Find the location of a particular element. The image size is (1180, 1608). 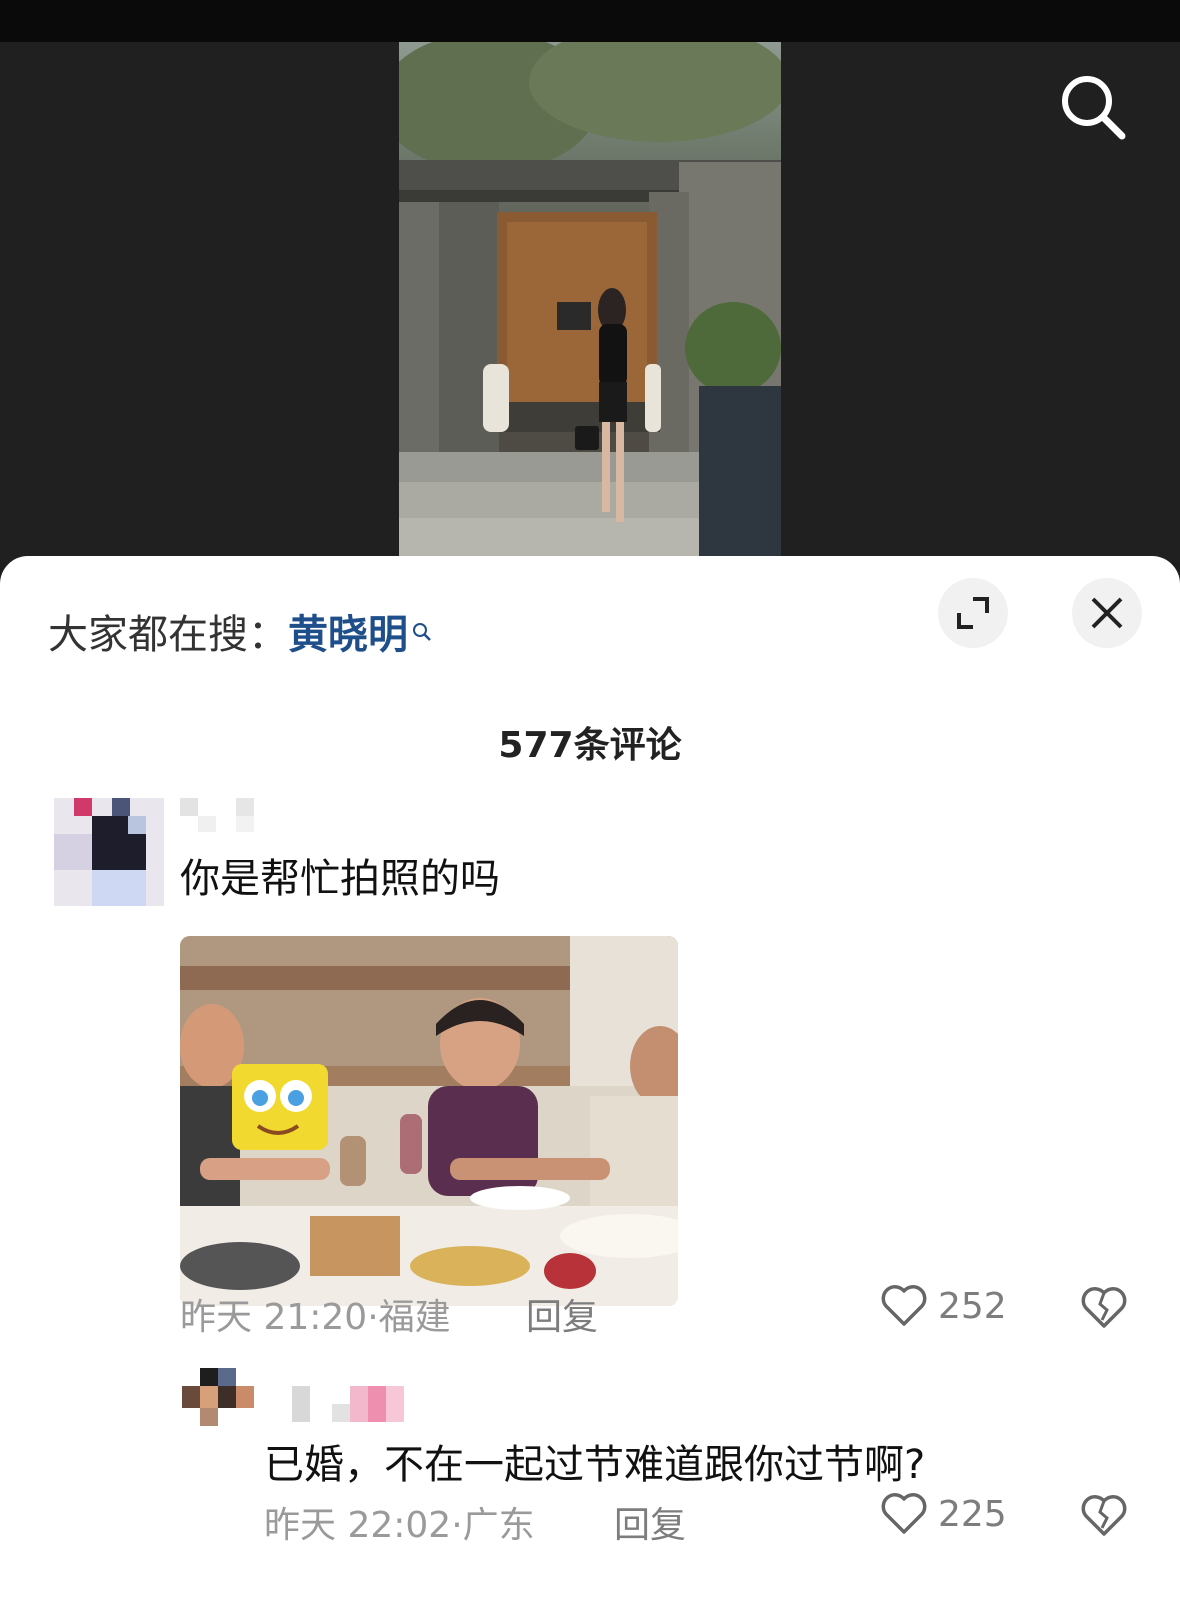

comment-meta: 昨天 21:20·福建 is located at coordinates (315, 1314).